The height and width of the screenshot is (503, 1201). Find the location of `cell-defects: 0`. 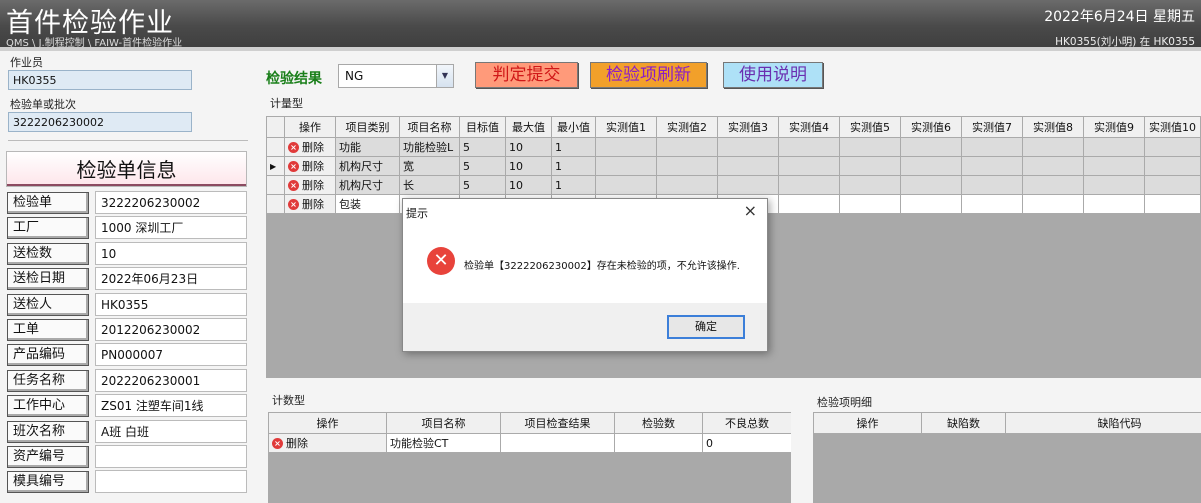

cell-defects: 0 is located at coordinates (746, 443).